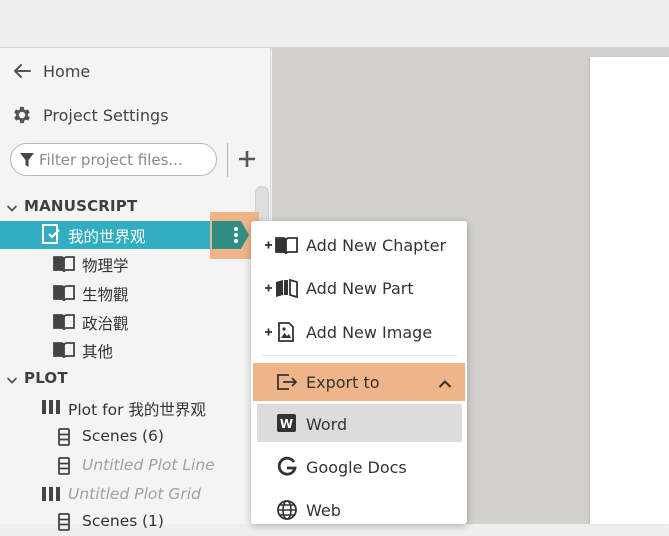 The height and width of the screenshot is (536, 669). Describe the element at coordinates (227, 160) in the screenshot. I see `toolbar-divider` at that location.